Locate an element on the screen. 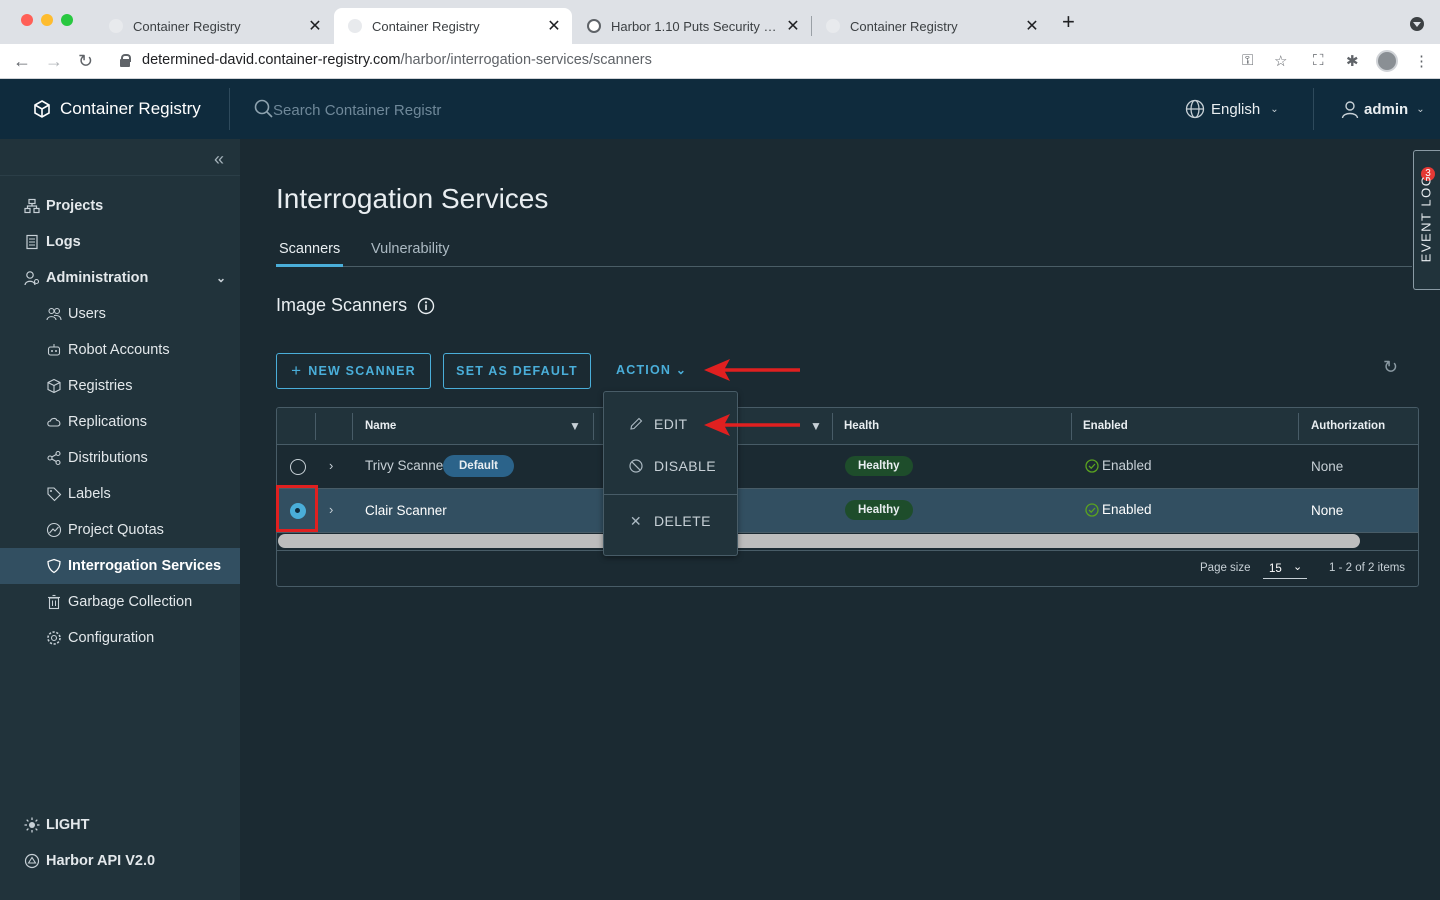  brand-name: Container Registry is located at coordinates (130, 109).